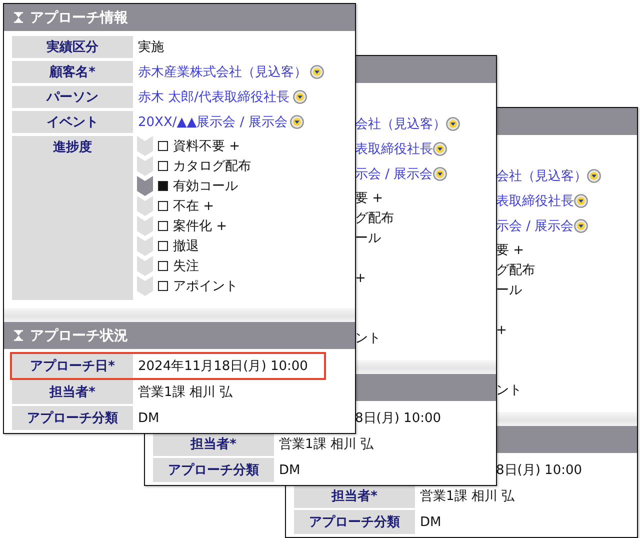  Describe the element at coordinates (72, 47) in the screenshot. I see `field-label: 実績区分` at that location.